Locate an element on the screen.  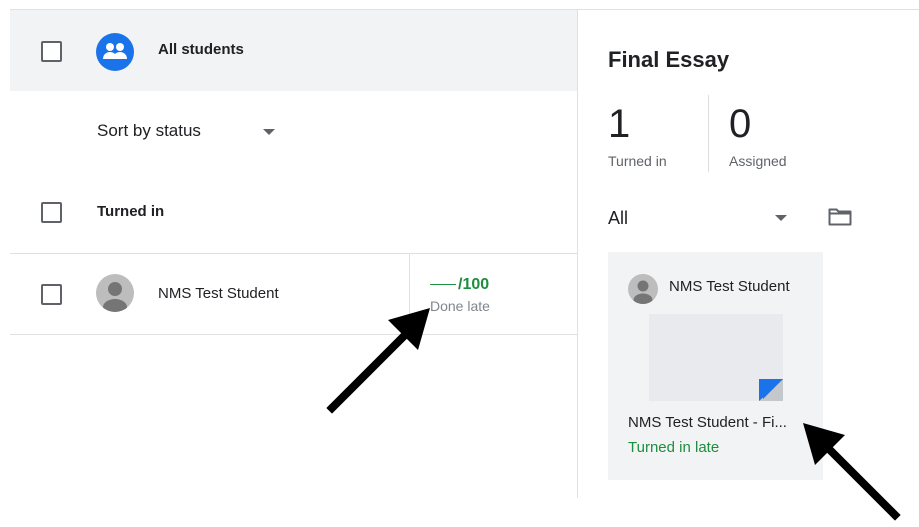
grade-max: /100 is located at coordinates (474, 284).